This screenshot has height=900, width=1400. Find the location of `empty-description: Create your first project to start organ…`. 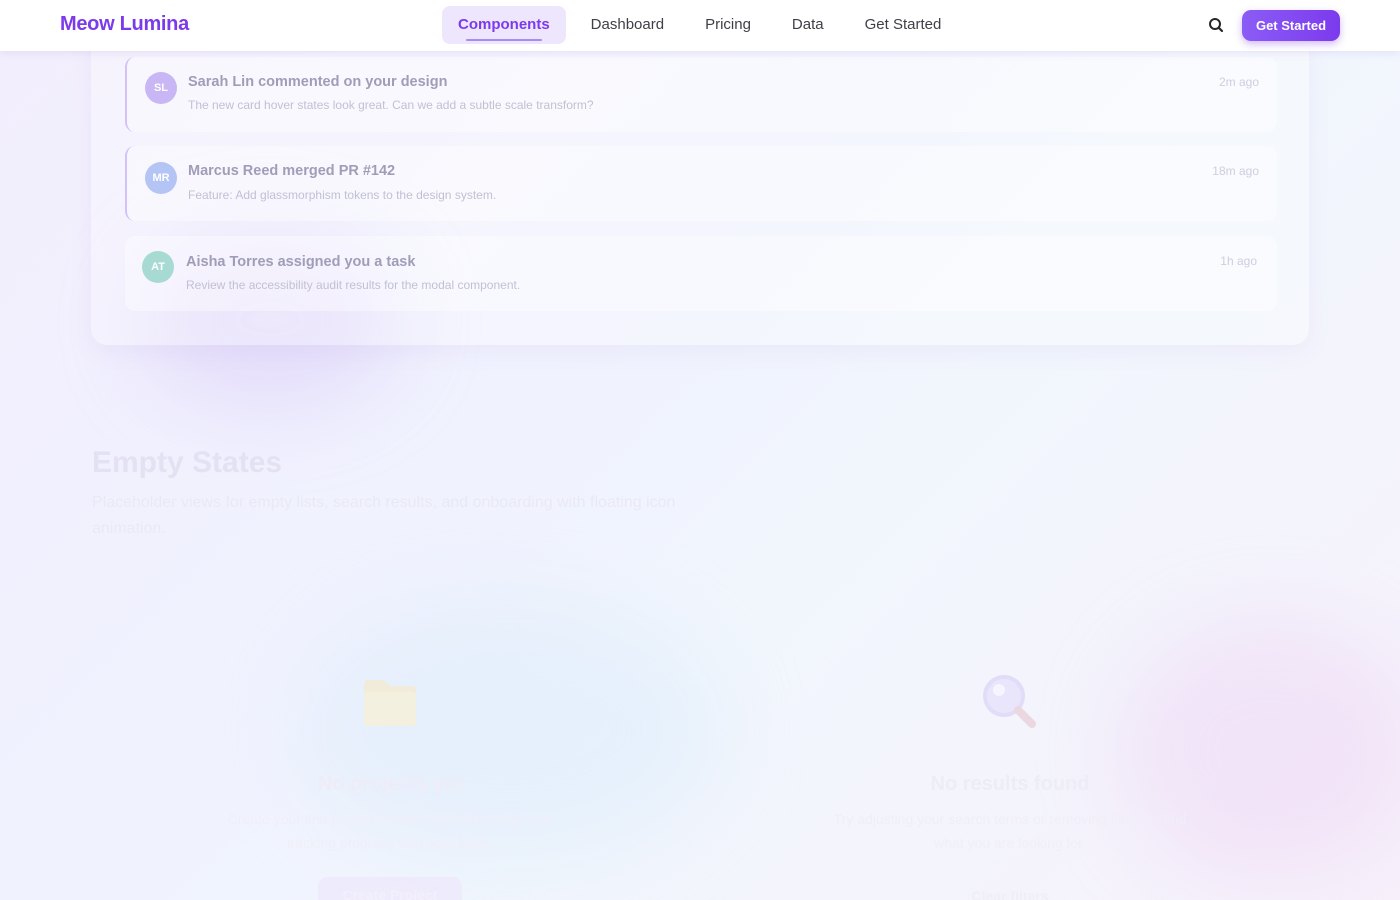

empty-description: Create your first project to start organ… is located at coordinates (390, 831).